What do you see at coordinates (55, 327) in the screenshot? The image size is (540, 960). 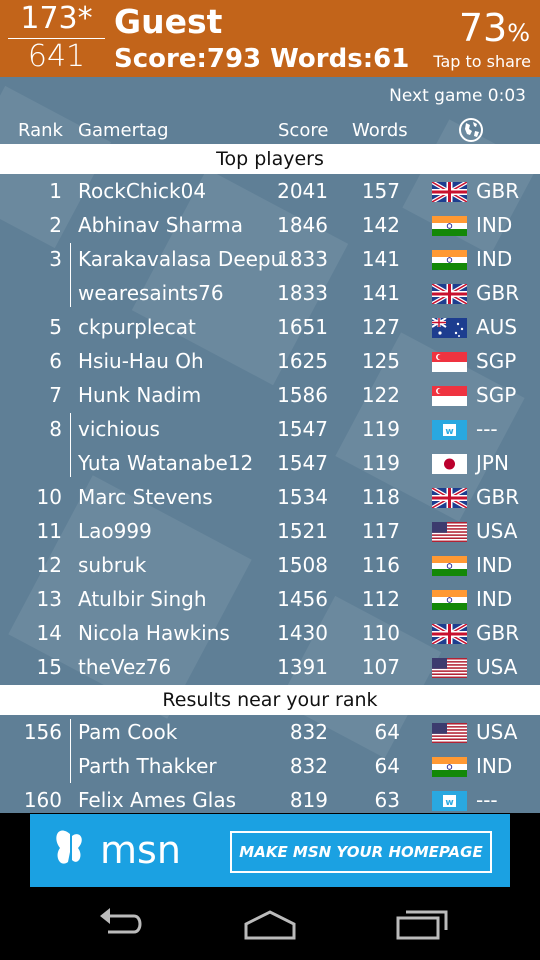 I see `row-rank: 5` at bounding box center [55, 327].